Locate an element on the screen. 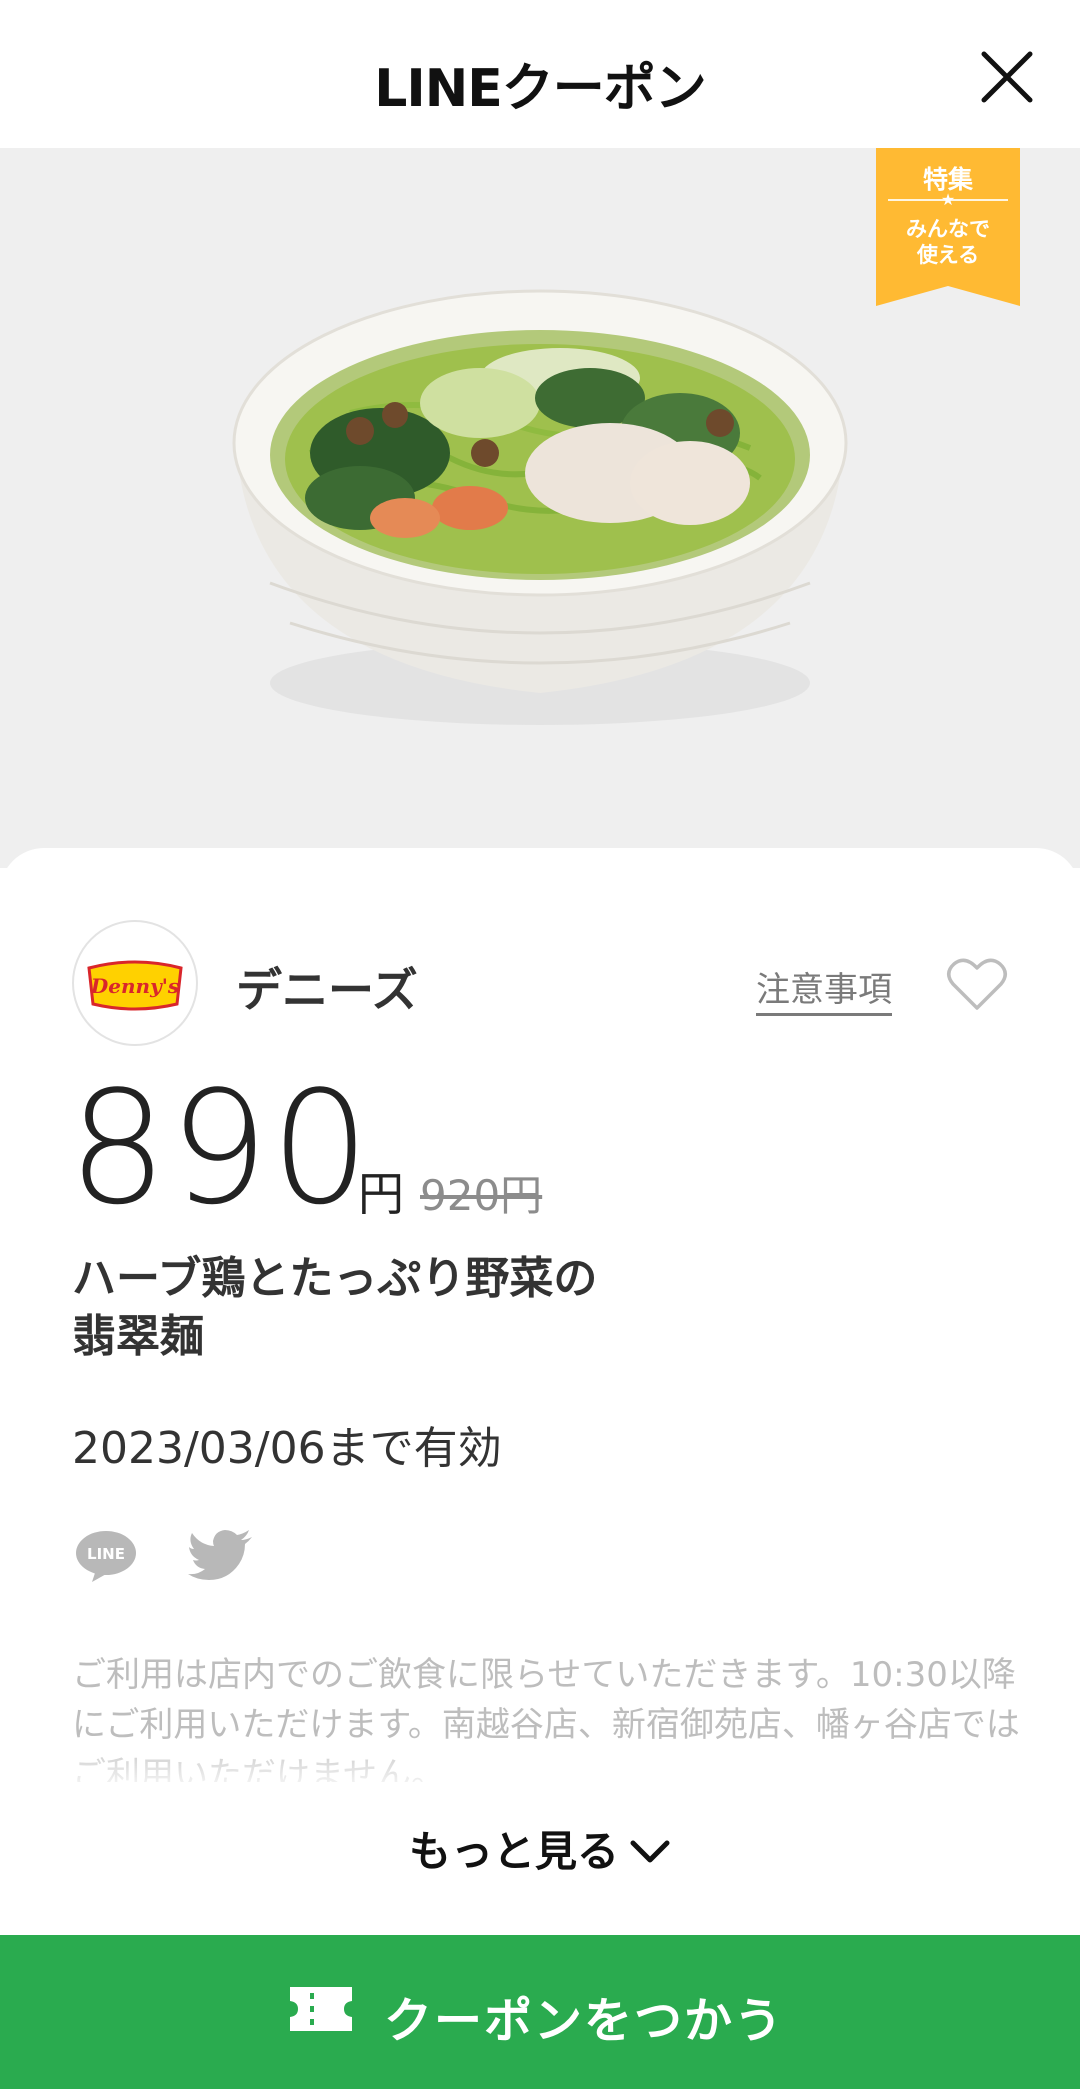 The image size is (1080, 2089). featured-badge: 特集 ★ みんなで 使える is located at coordinates (948, 227).